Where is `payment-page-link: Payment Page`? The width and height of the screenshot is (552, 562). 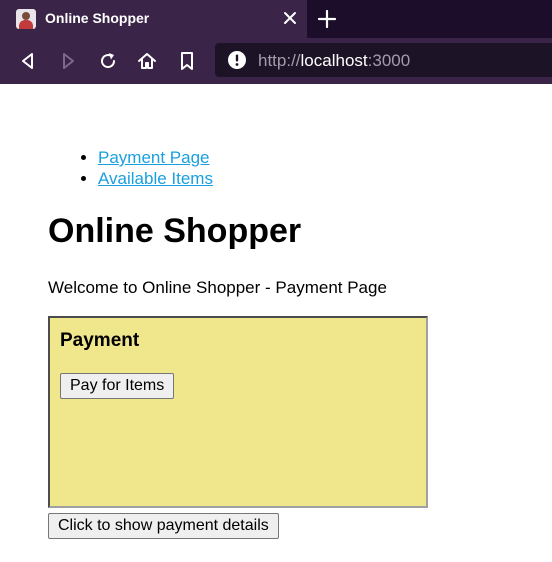
payment-page-link: Payment Page is located at coordinates (154, 157).